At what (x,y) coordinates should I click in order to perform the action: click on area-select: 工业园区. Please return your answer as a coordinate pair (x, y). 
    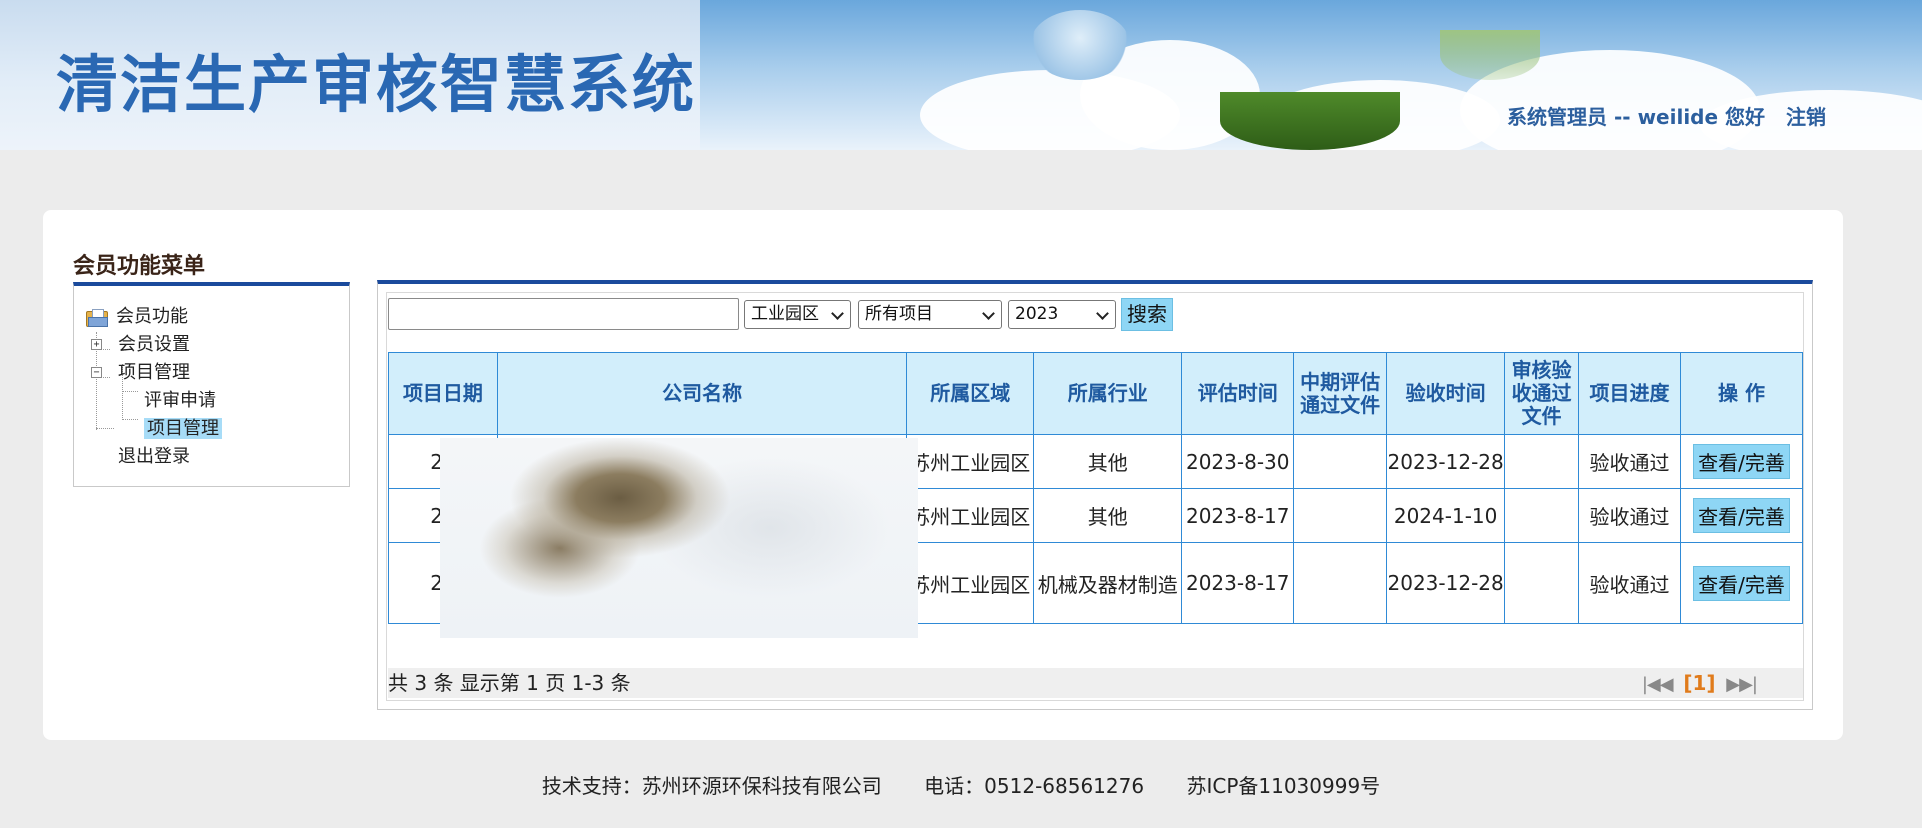
    Looking at the image, I should click on (797, 314).